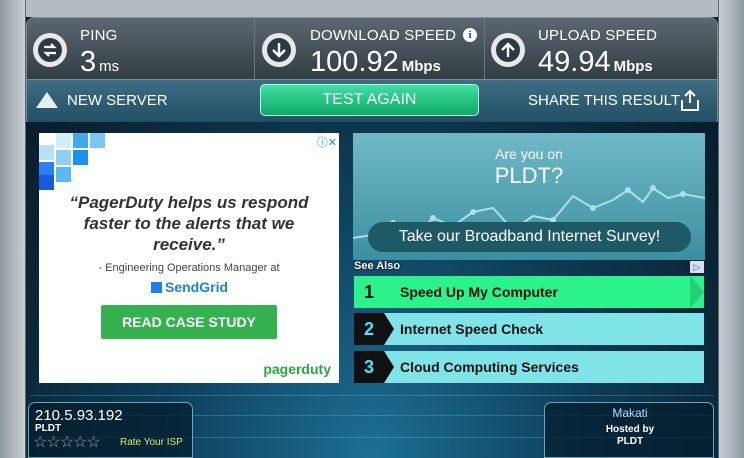 The image size is (744, 458). Describe the element at coordinates (383, 35) in the screenshot. I see `download-label: DOWNLOAD SPEED` at that location.